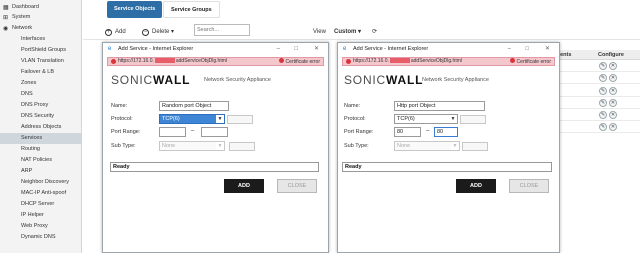 This screenshot has height=253, width=640. What do you see at coordinates (41, 28) in the screenshot?
I see `sidebar-item-network: ◉ Network` at bounding box center [41, 28].